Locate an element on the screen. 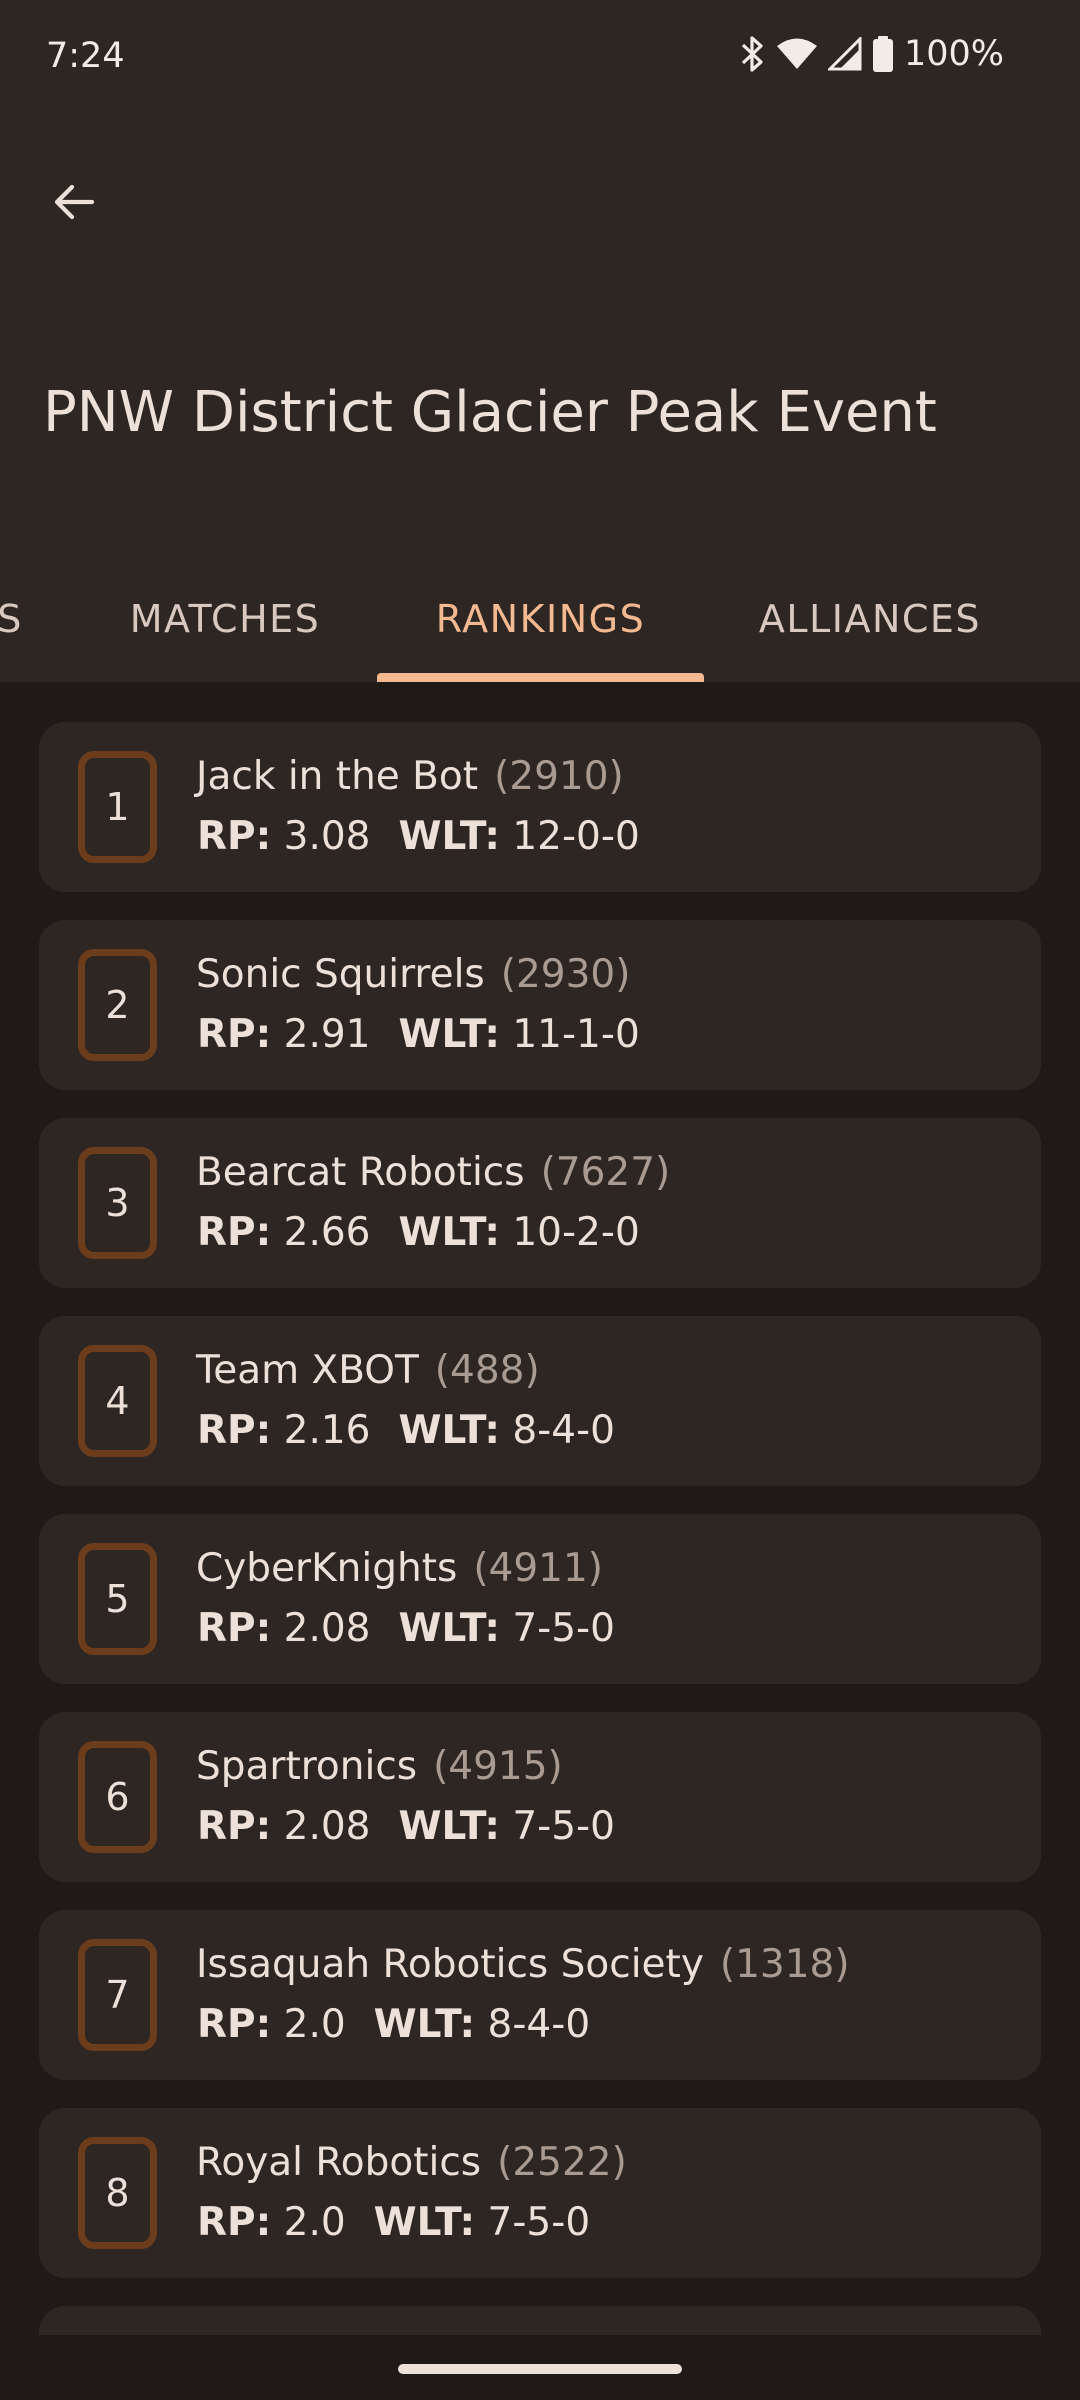  rank-badge: 6 is located at coordinates (117, 1797).